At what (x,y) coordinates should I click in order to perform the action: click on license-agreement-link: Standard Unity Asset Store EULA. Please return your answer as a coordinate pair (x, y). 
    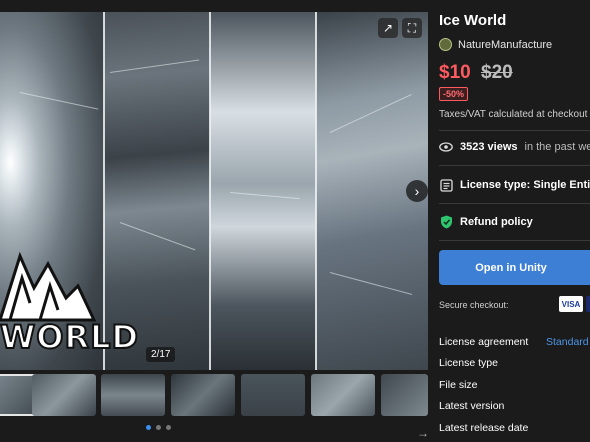
    Looking at the image, I should click on (568, 342).